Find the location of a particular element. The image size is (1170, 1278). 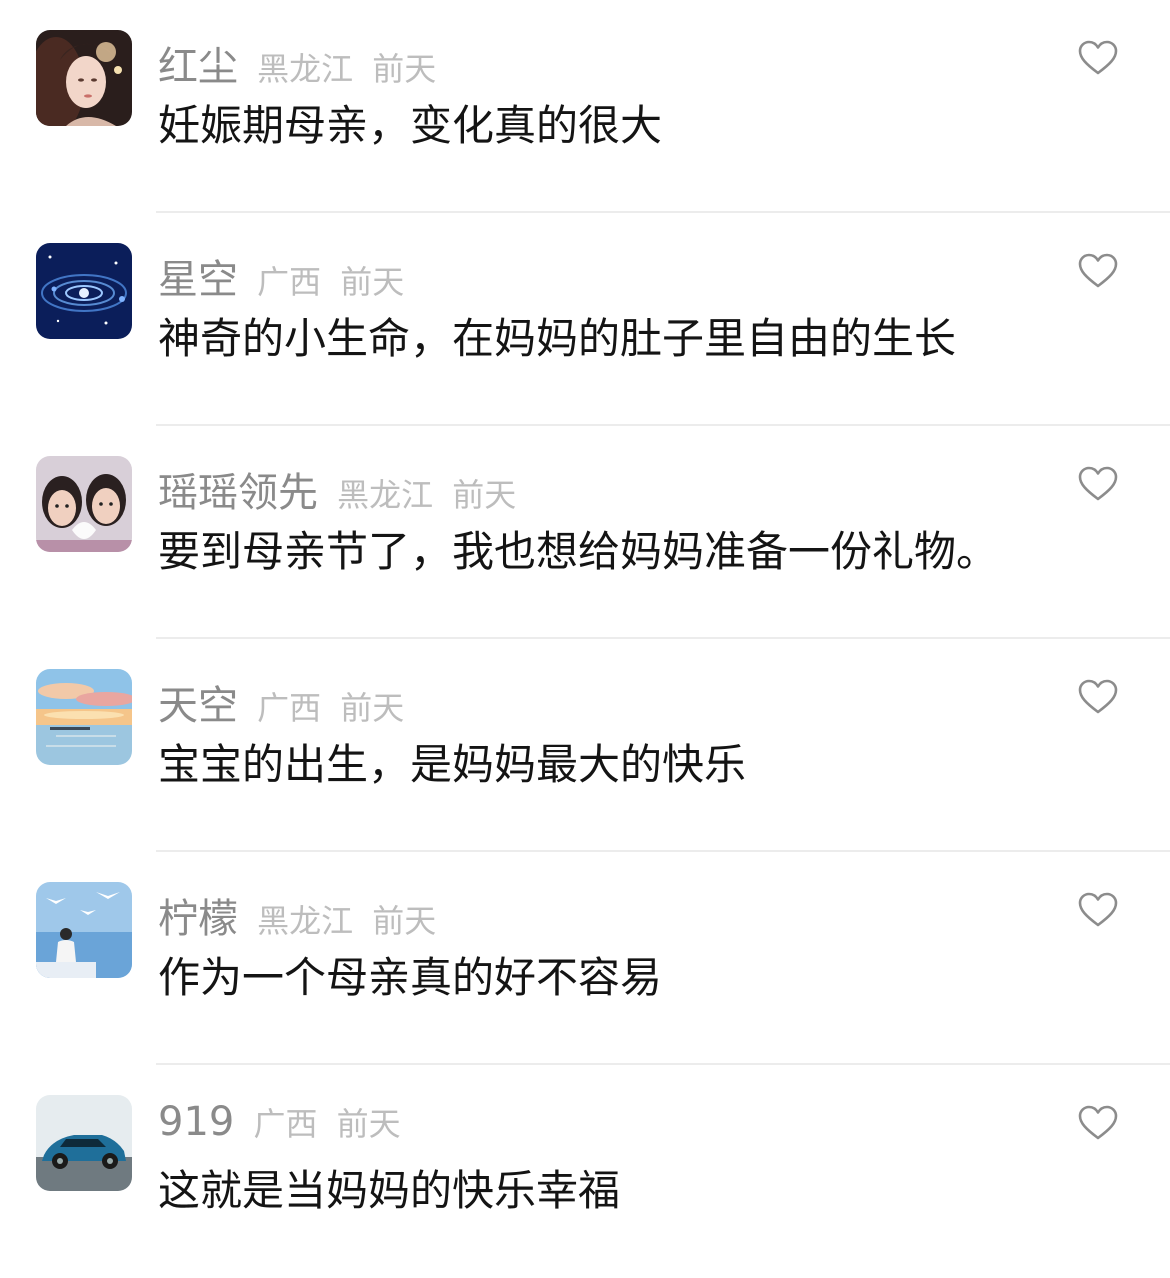

comment-text: 妊娠期母亲，变化真的很大 is located at coordinates (410, 125).